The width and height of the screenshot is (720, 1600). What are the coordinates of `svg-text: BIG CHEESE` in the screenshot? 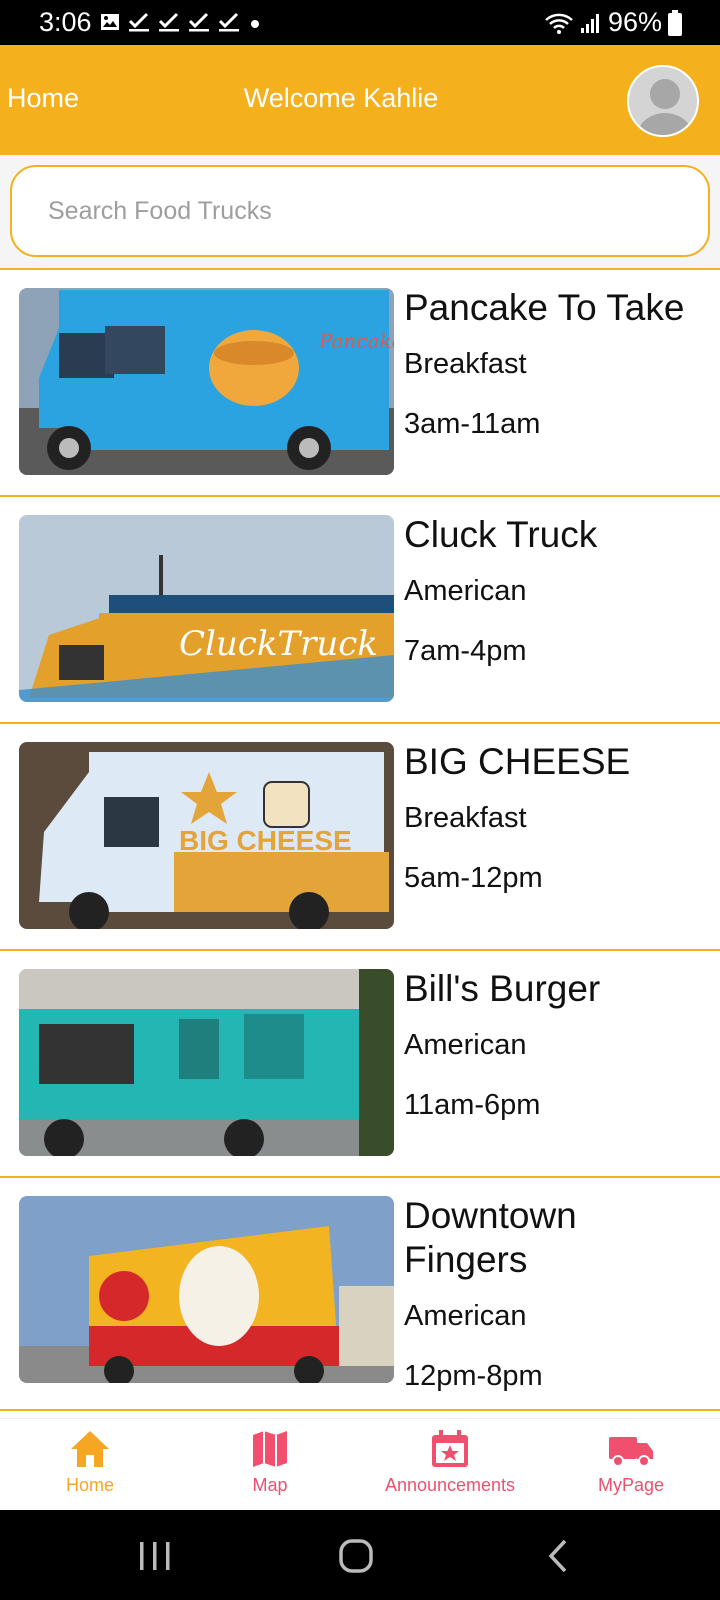 It's located at (265, 840).